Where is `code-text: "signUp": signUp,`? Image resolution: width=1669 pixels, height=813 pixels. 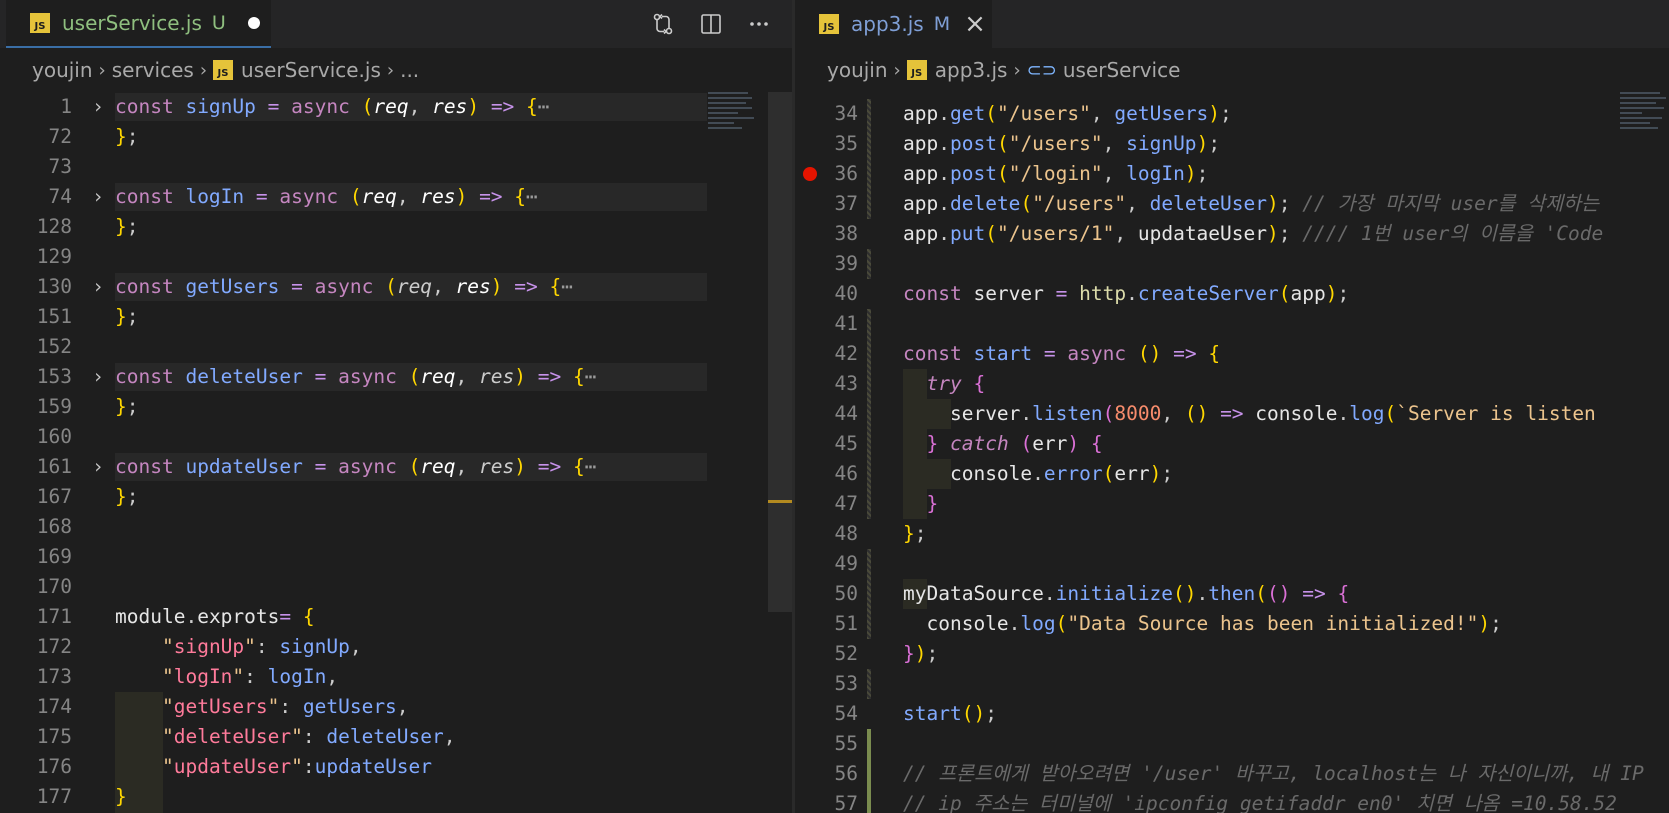 code-text: "signUp": signUp, is located at coordinates (238, 647).